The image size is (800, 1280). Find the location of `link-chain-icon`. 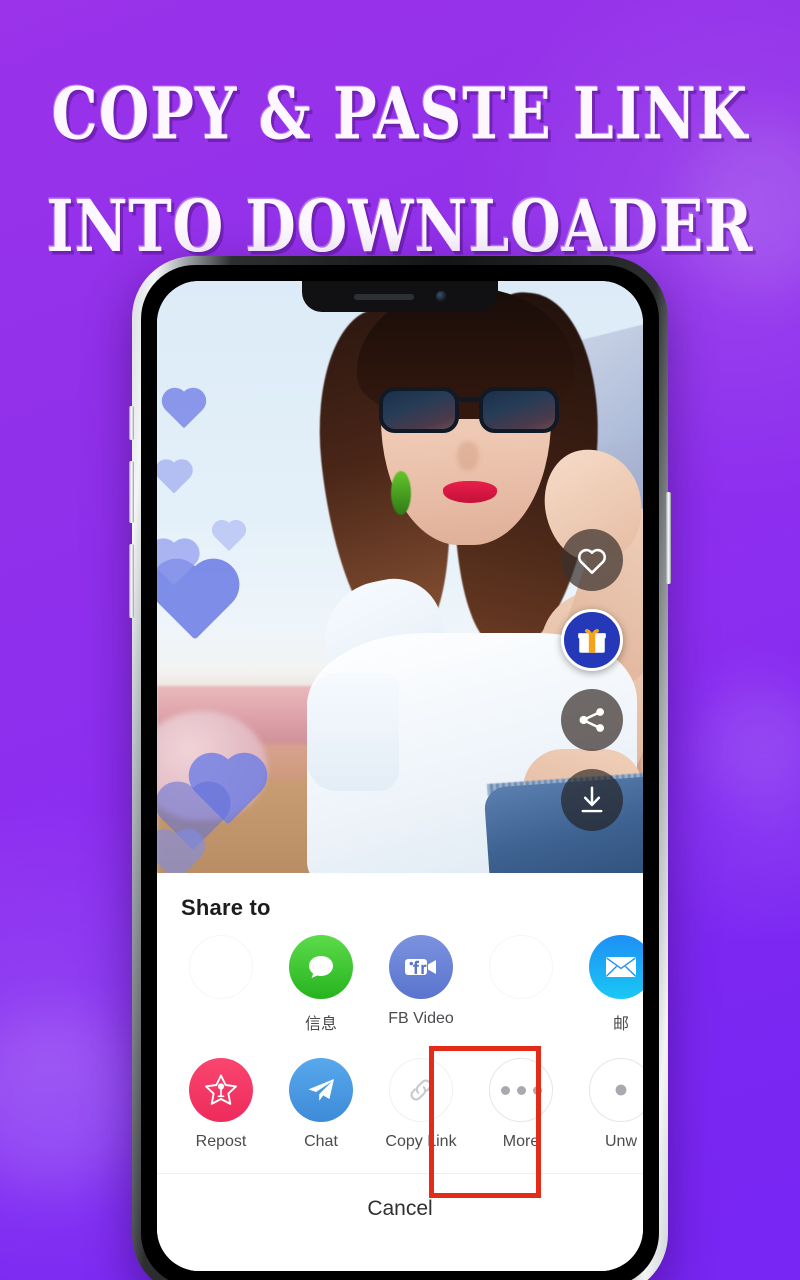

link-chain-icon is located at coordinates (421, 1090).